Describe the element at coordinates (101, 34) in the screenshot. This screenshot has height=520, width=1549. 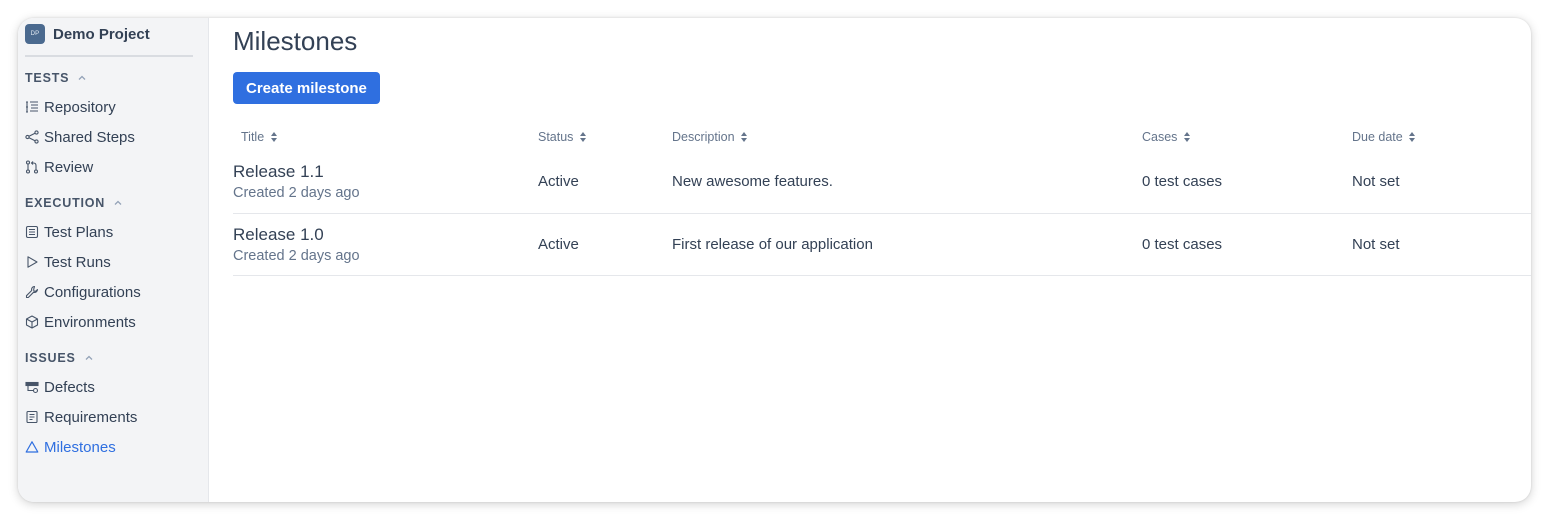
I see `project-name: Demo Project` at that location.